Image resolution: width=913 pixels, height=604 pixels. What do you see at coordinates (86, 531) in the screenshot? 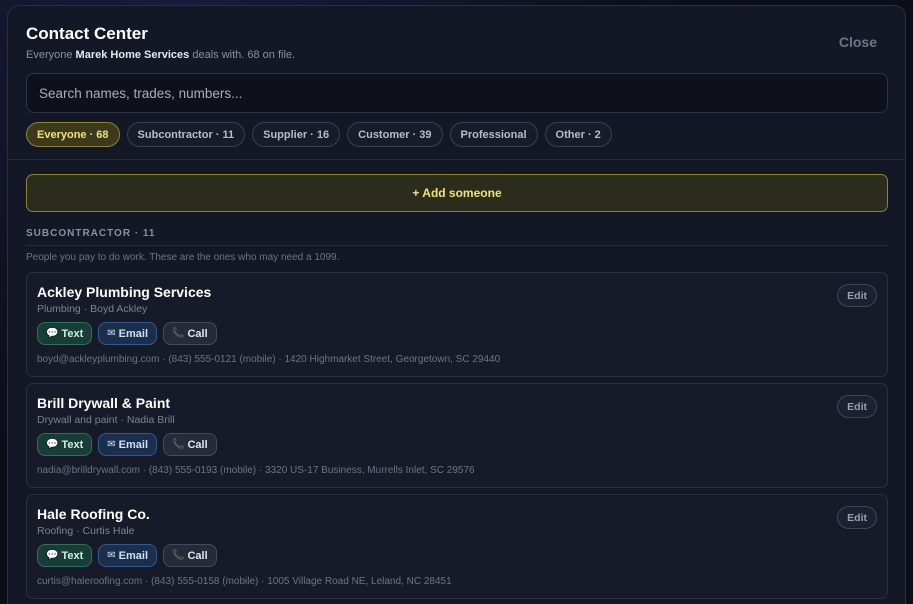
I see `contact-trade: Roofing · Curtis Hale` at bounding box center [86, 531].